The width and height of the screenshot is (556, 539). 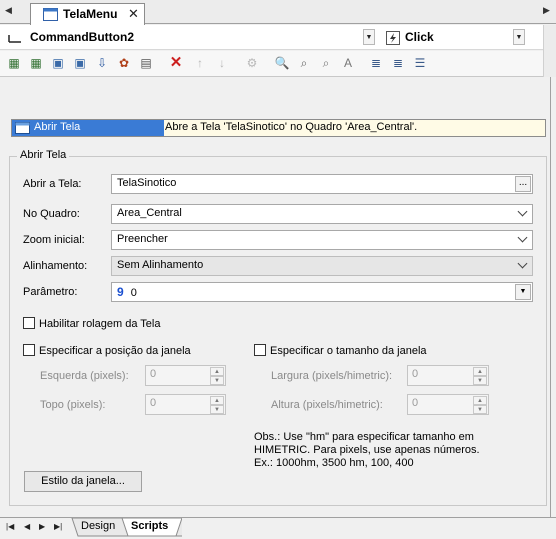 What do you see at coordinates (142, 239) in the screenshot?
I see `zoom-value: Preencher` at bounding box center [142, 239].